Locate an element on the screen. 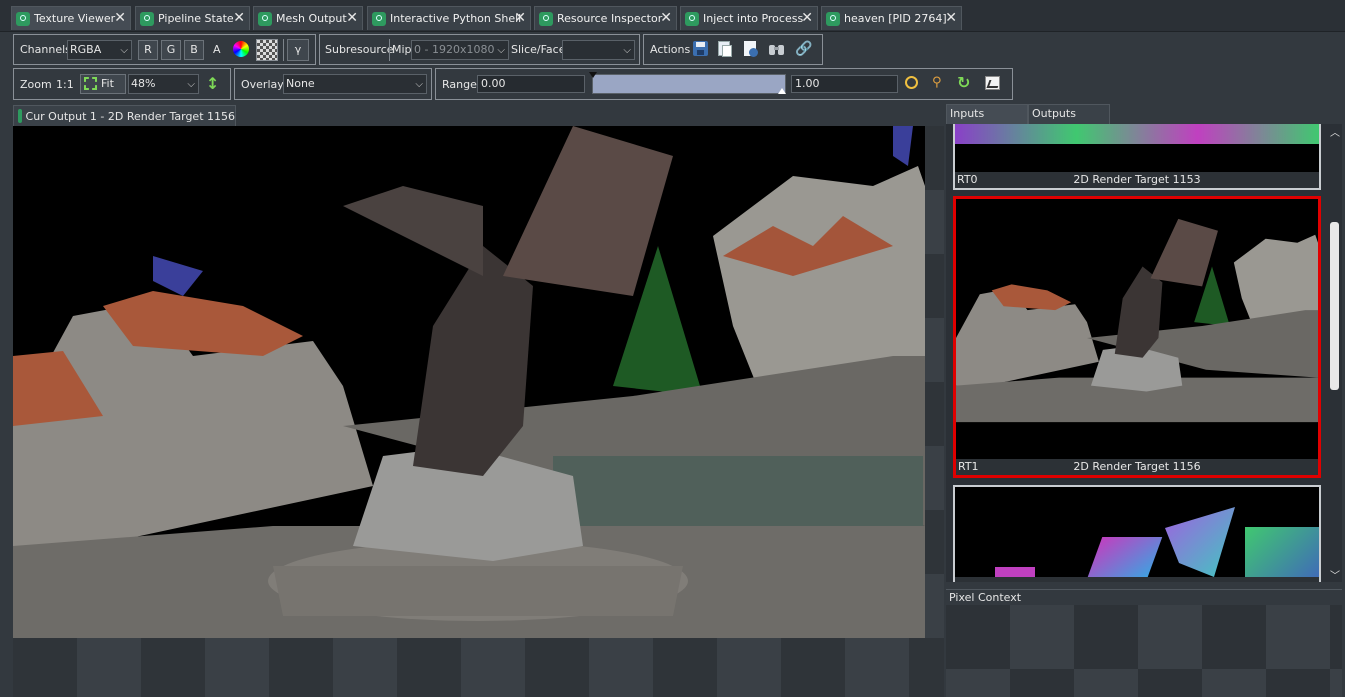 Image resolution: width=1345 pixels, height=697 pixels. zoom-value: 48% is located at coordinates (143, 83).